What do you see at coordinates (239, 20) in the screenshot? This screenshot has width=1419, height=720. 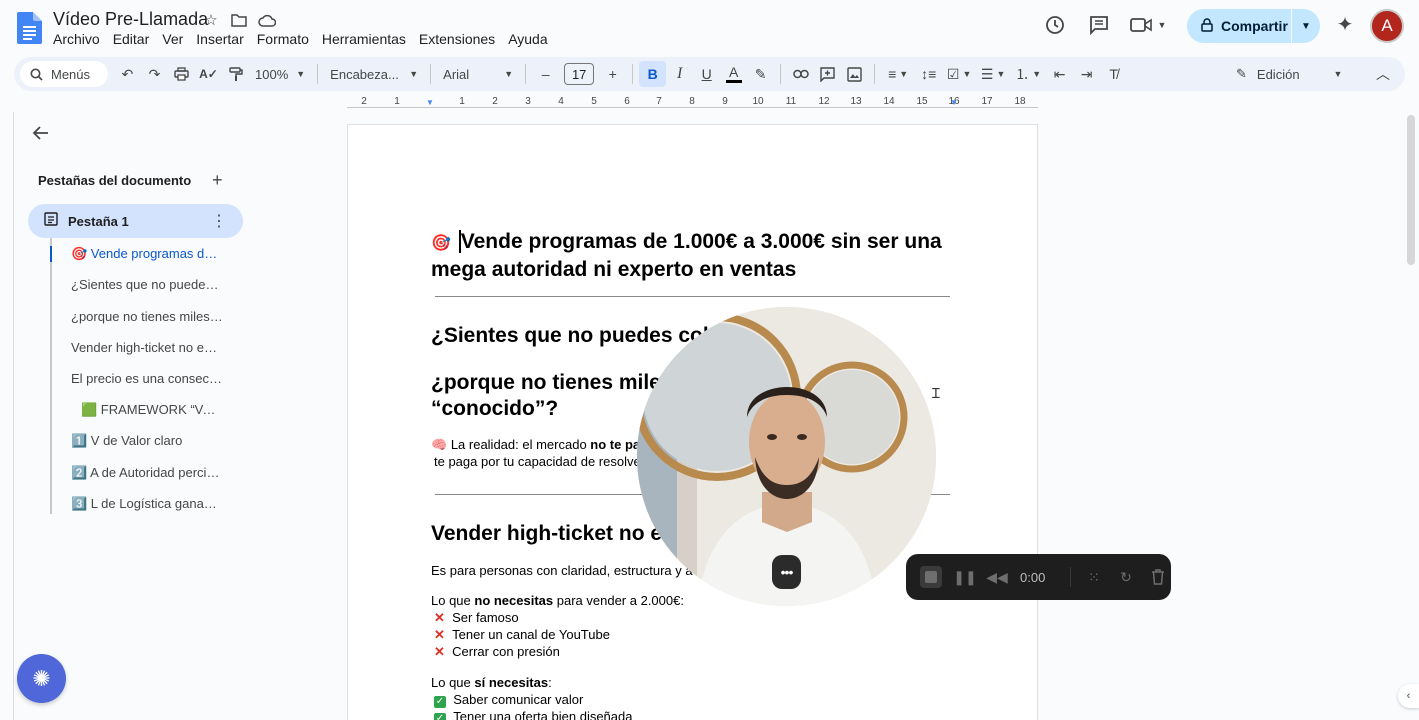 I see `move-folder-icon` at bounding box center [239, 20].